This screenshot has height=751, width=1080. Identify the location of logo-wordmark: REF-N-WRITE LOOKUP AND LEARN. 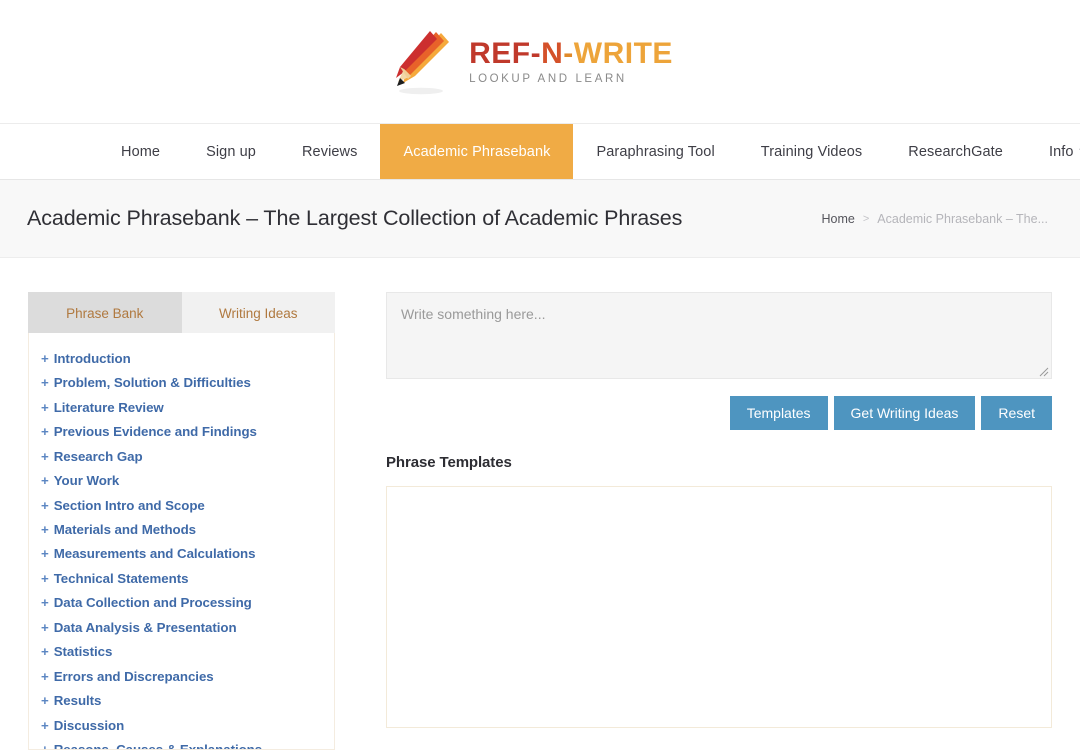
(571, 61).